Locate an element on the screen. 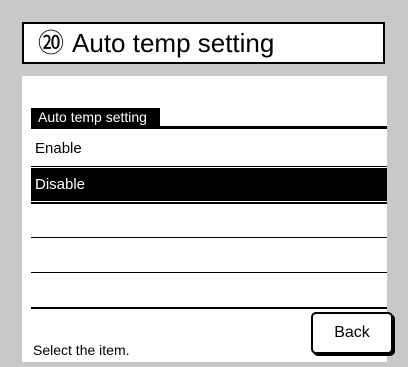 The width and height of the screenshot is (408, 367). status-text: Select the item. is located at coordinates (81, 350).